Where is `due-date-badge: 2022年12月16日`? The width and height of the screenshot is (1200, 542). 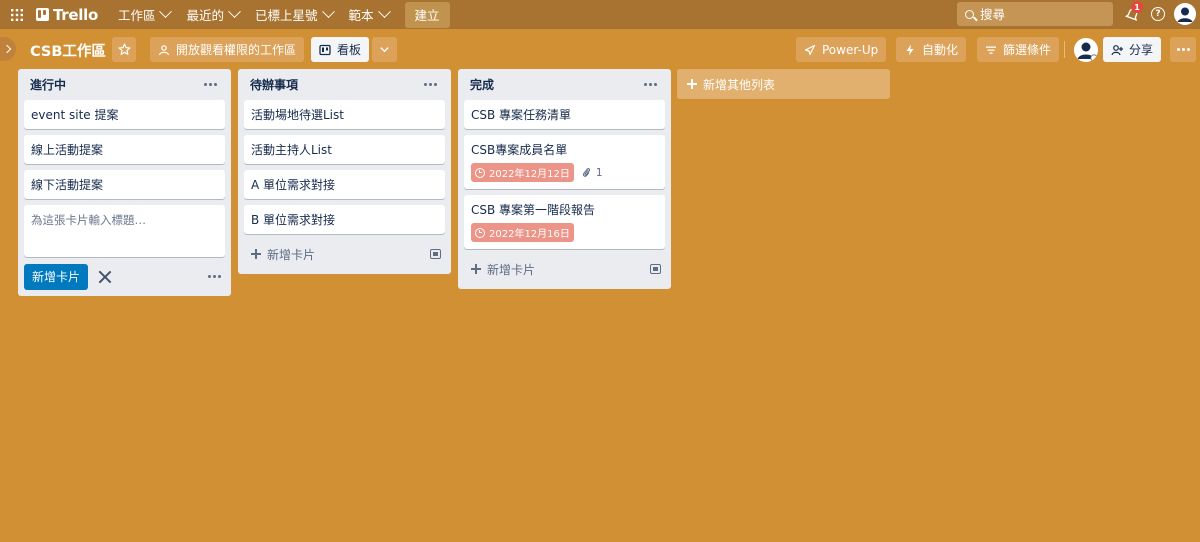
due-date-badge: 2022年12月16日 is located at coordinates (522, 232).